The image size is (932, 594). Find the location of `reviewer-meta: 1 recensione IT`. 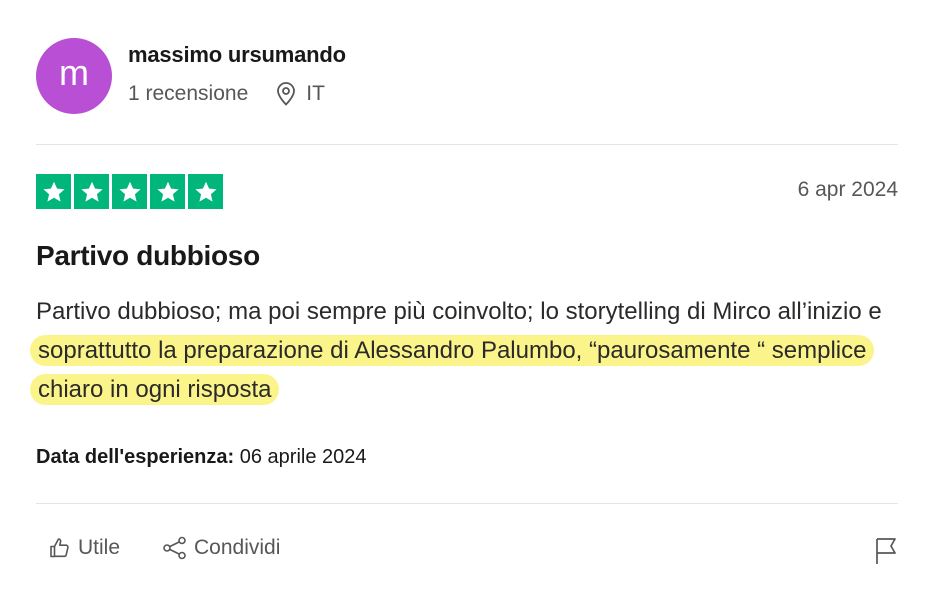

reviewer-meta: 1 recensione IT is located at coordinates (226, 94).